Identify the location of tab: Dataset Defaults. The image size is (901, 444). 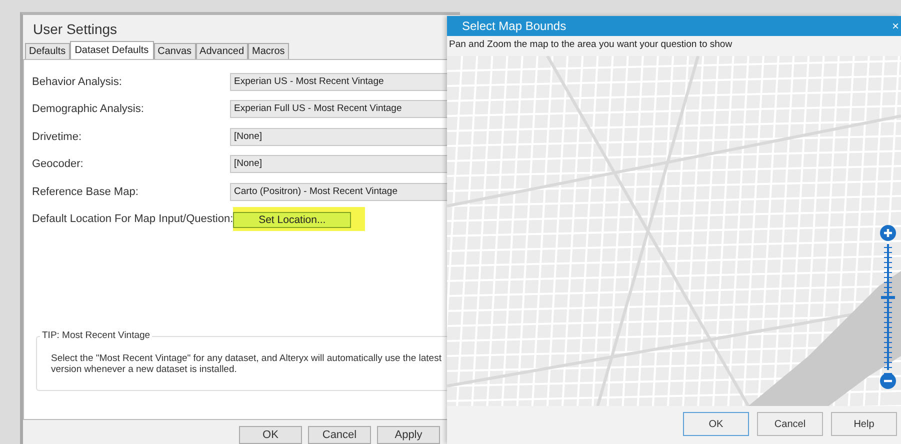
(112, 50).